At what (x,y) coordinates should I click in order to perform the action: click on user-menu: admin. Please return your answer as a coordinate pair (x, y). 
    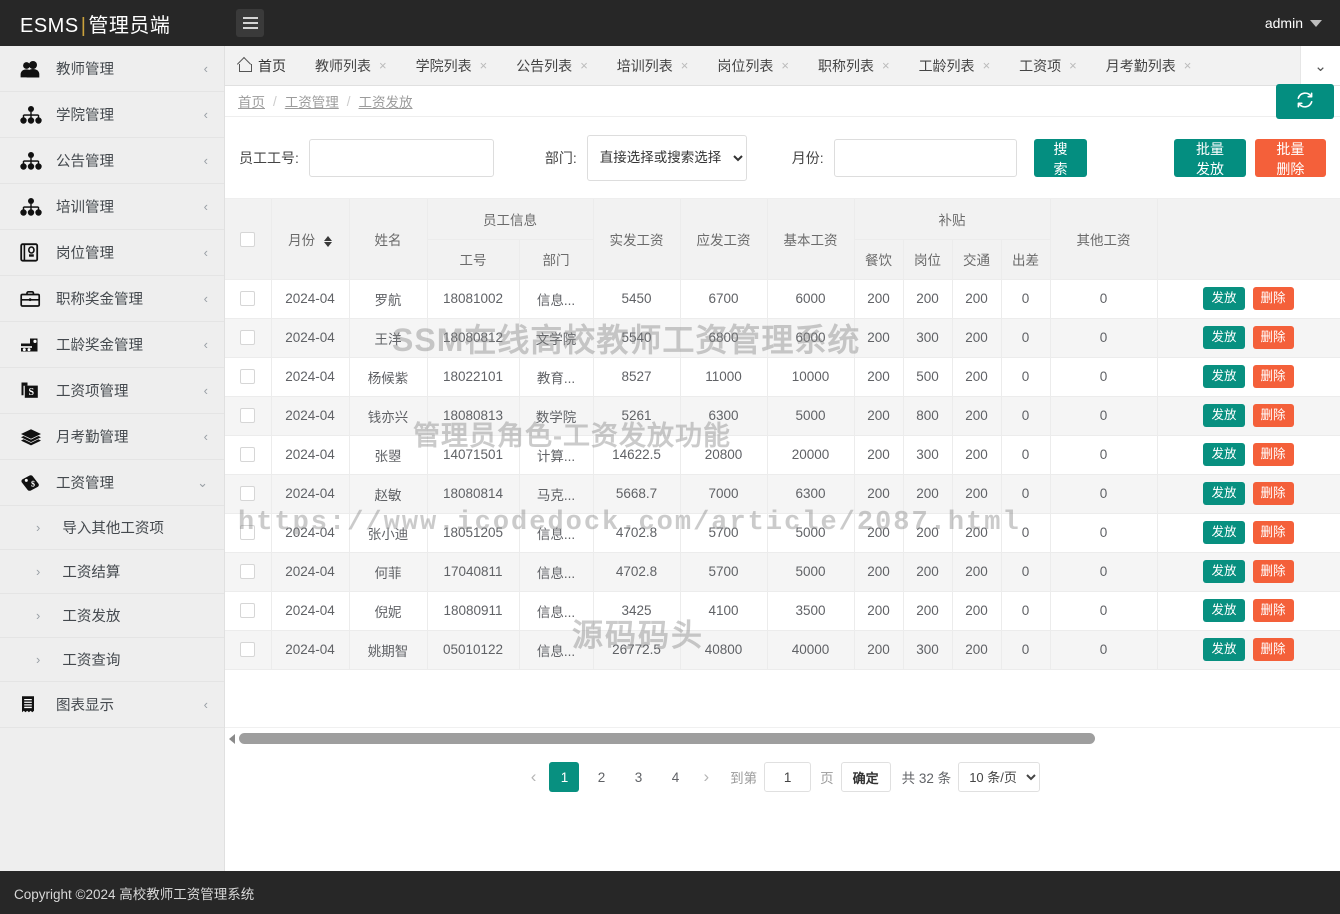
    Looking at the image, I should click on (1302, 23).